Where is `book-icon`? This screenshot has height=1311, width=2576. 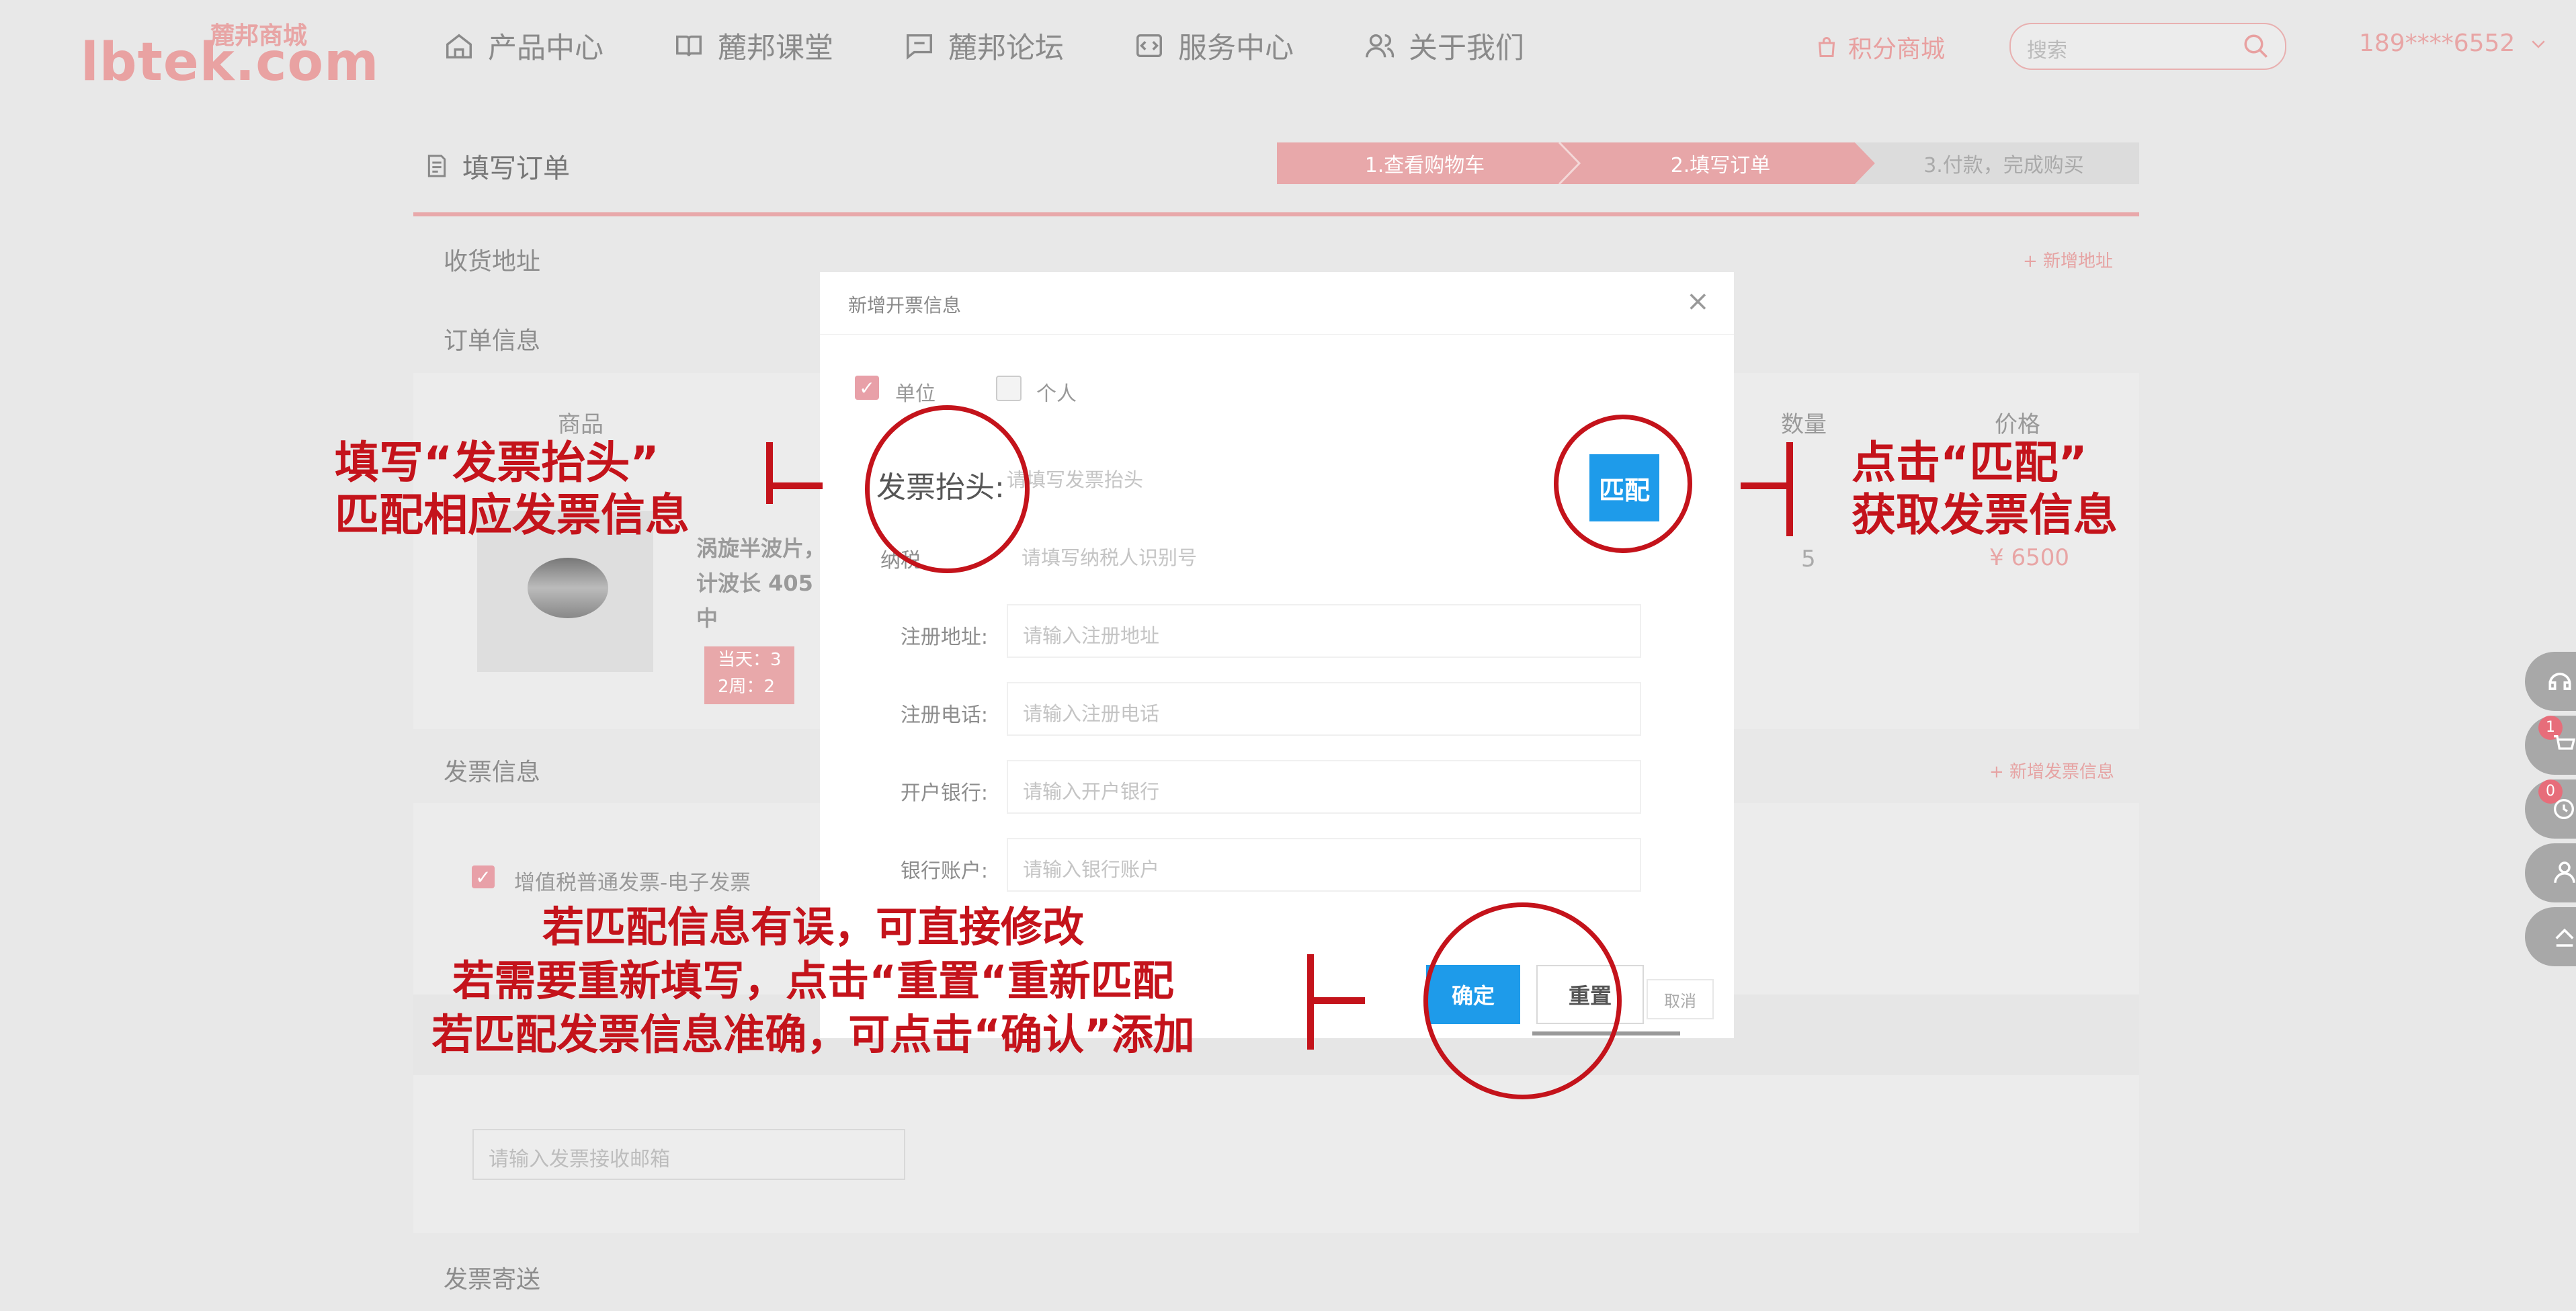 book-icon is located at coordinates (689, 45).